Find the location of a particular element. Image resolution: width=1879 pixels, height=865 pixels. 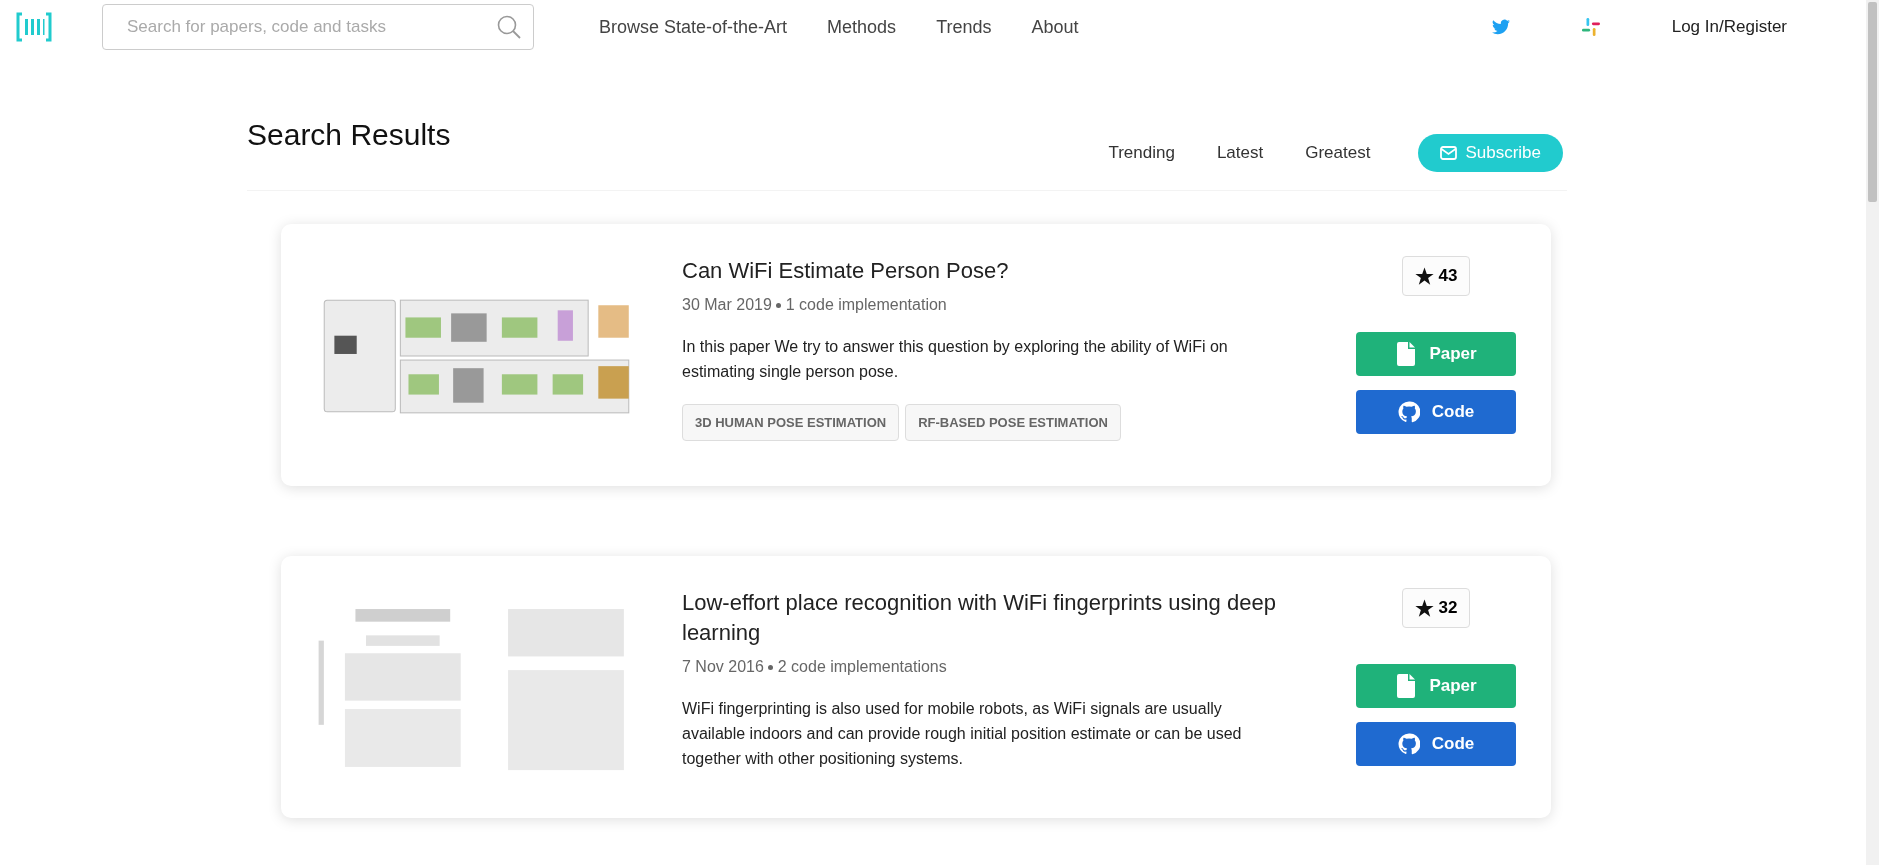

nav-link: Trends is located at coordinates (964, 27).